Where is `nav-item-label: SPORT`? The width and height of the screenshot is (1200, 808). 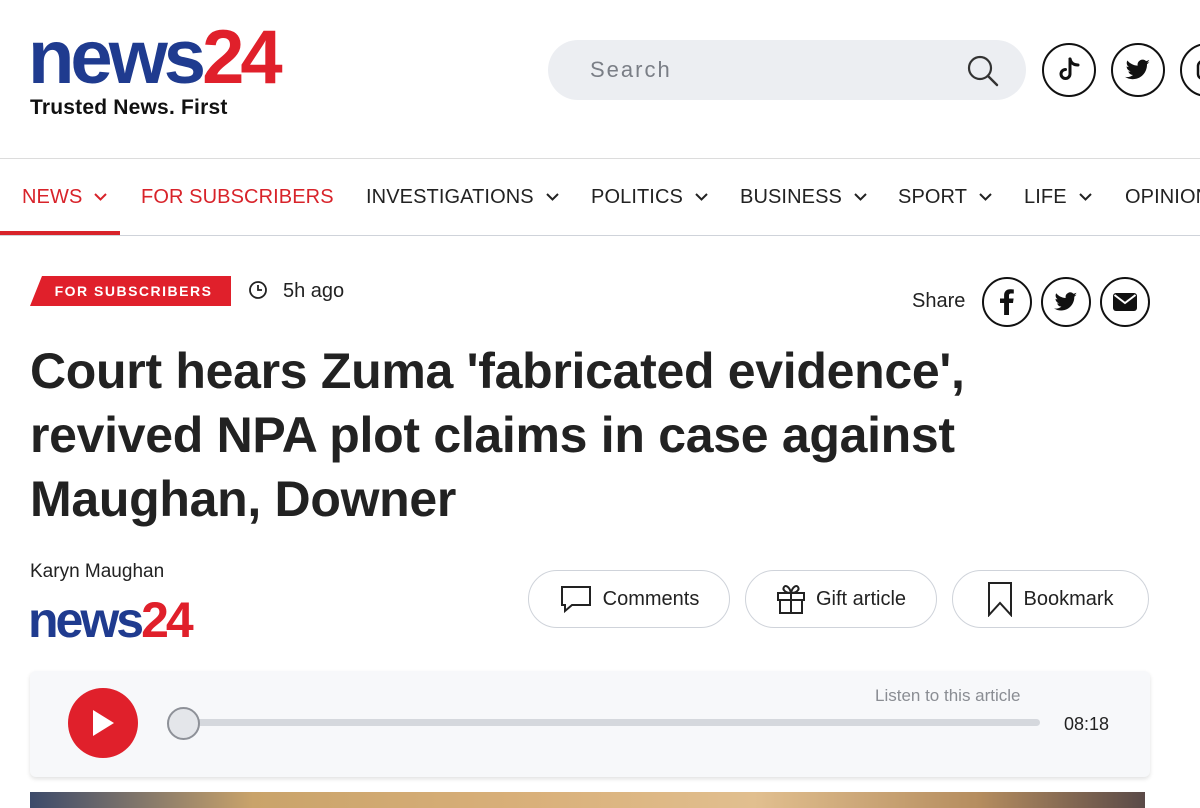 nav-item-label: SPORT is located at coordinates (933, 196).